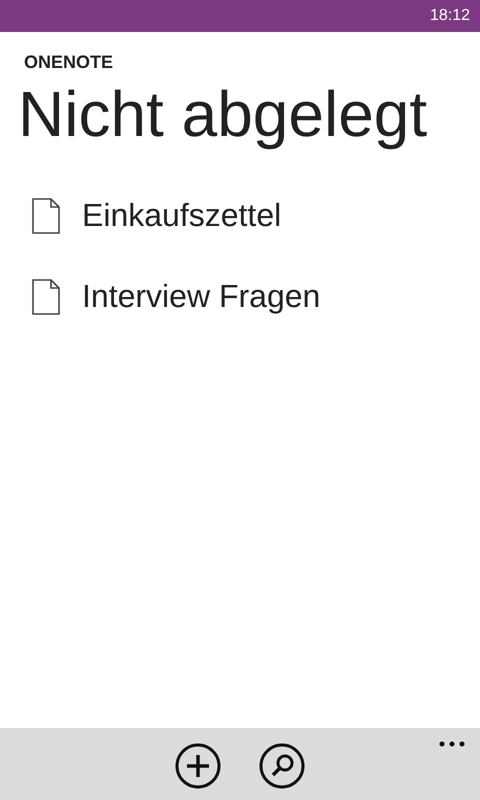  I want to click on add-button, so click(198, 766).